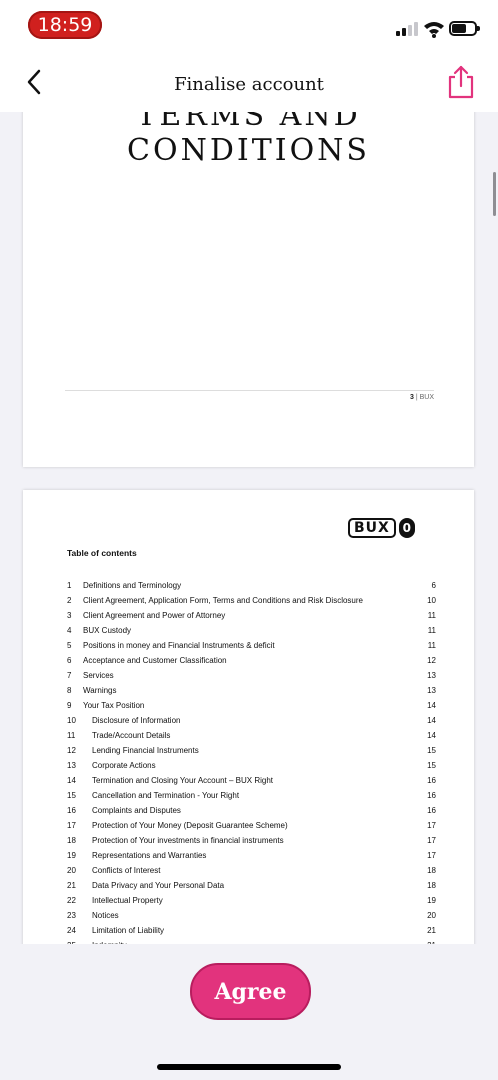 This screenshot has width=498, height=1080. I want to click on toc-label: Data Privacy and Your Personal Data, so click(158, 885).